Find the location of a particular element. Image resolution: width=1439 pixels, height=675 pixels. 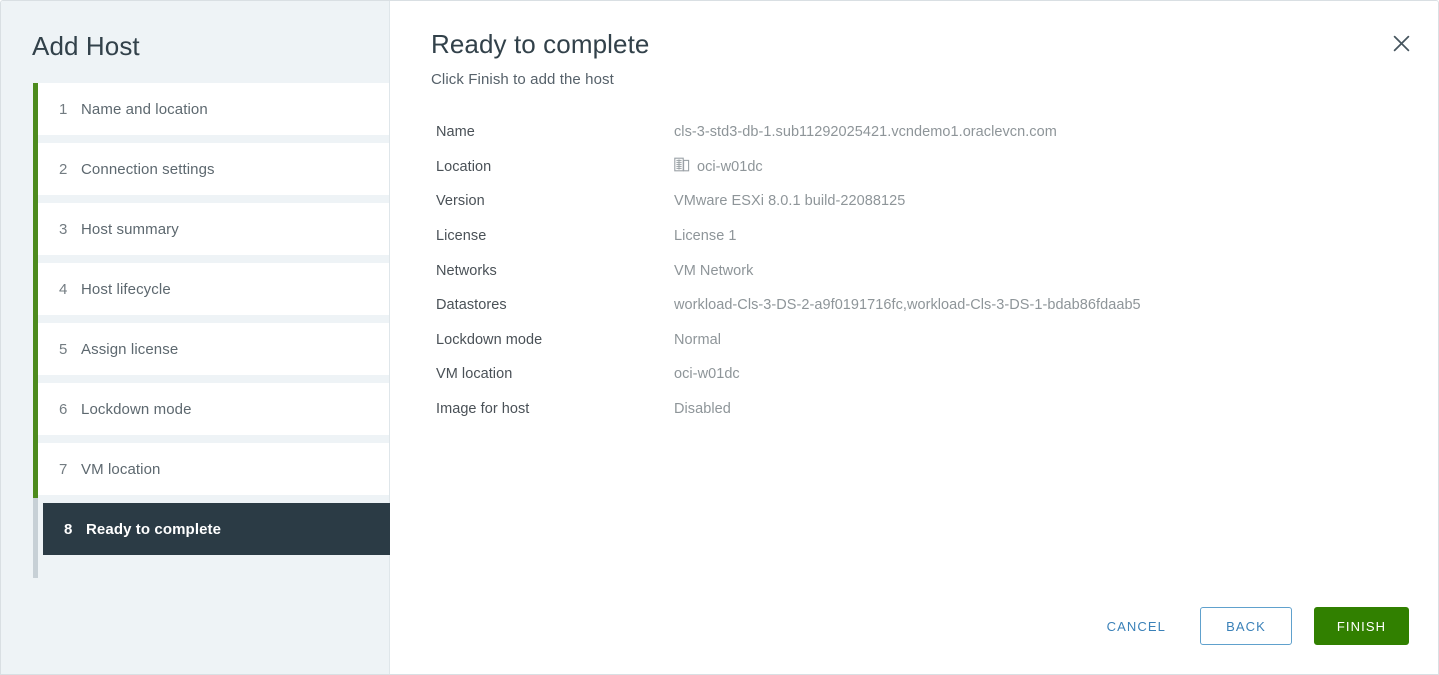

sidebar-step-assign-license: 5 Assign license is located at coordinates (213, 349).